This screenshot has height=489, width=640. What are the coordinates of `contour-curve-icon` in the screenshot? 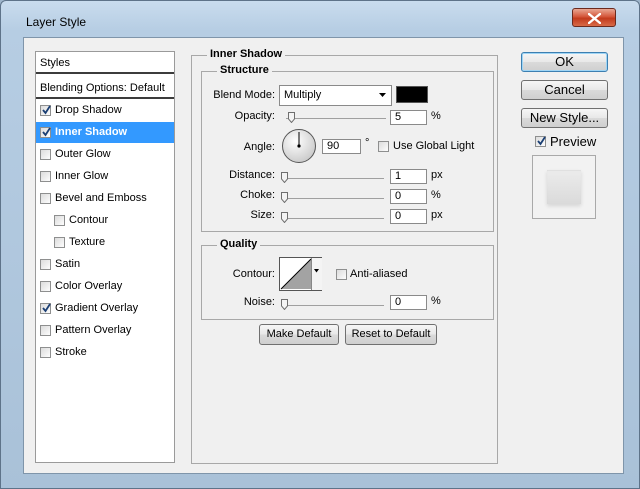 It's located at (296, 274).